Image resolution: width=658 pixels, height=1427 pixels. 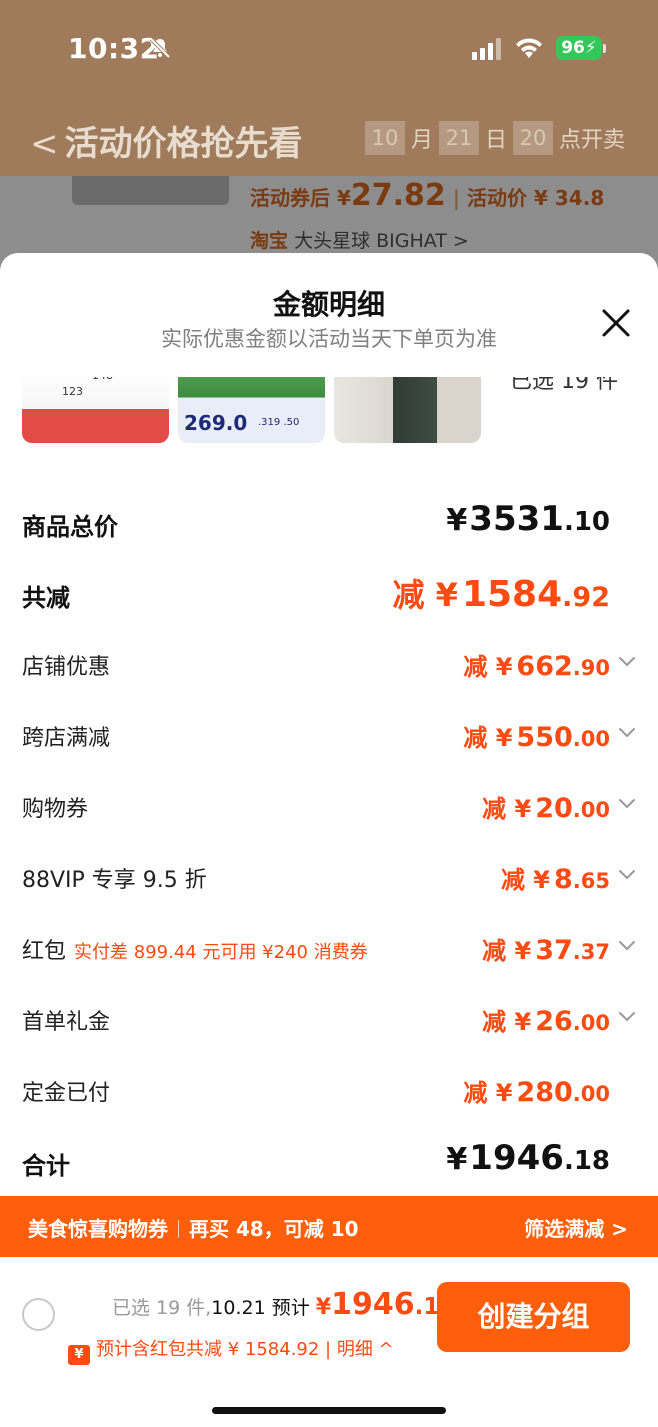 I want to click on cellular-signal-icon, so click(x=486, y=49).